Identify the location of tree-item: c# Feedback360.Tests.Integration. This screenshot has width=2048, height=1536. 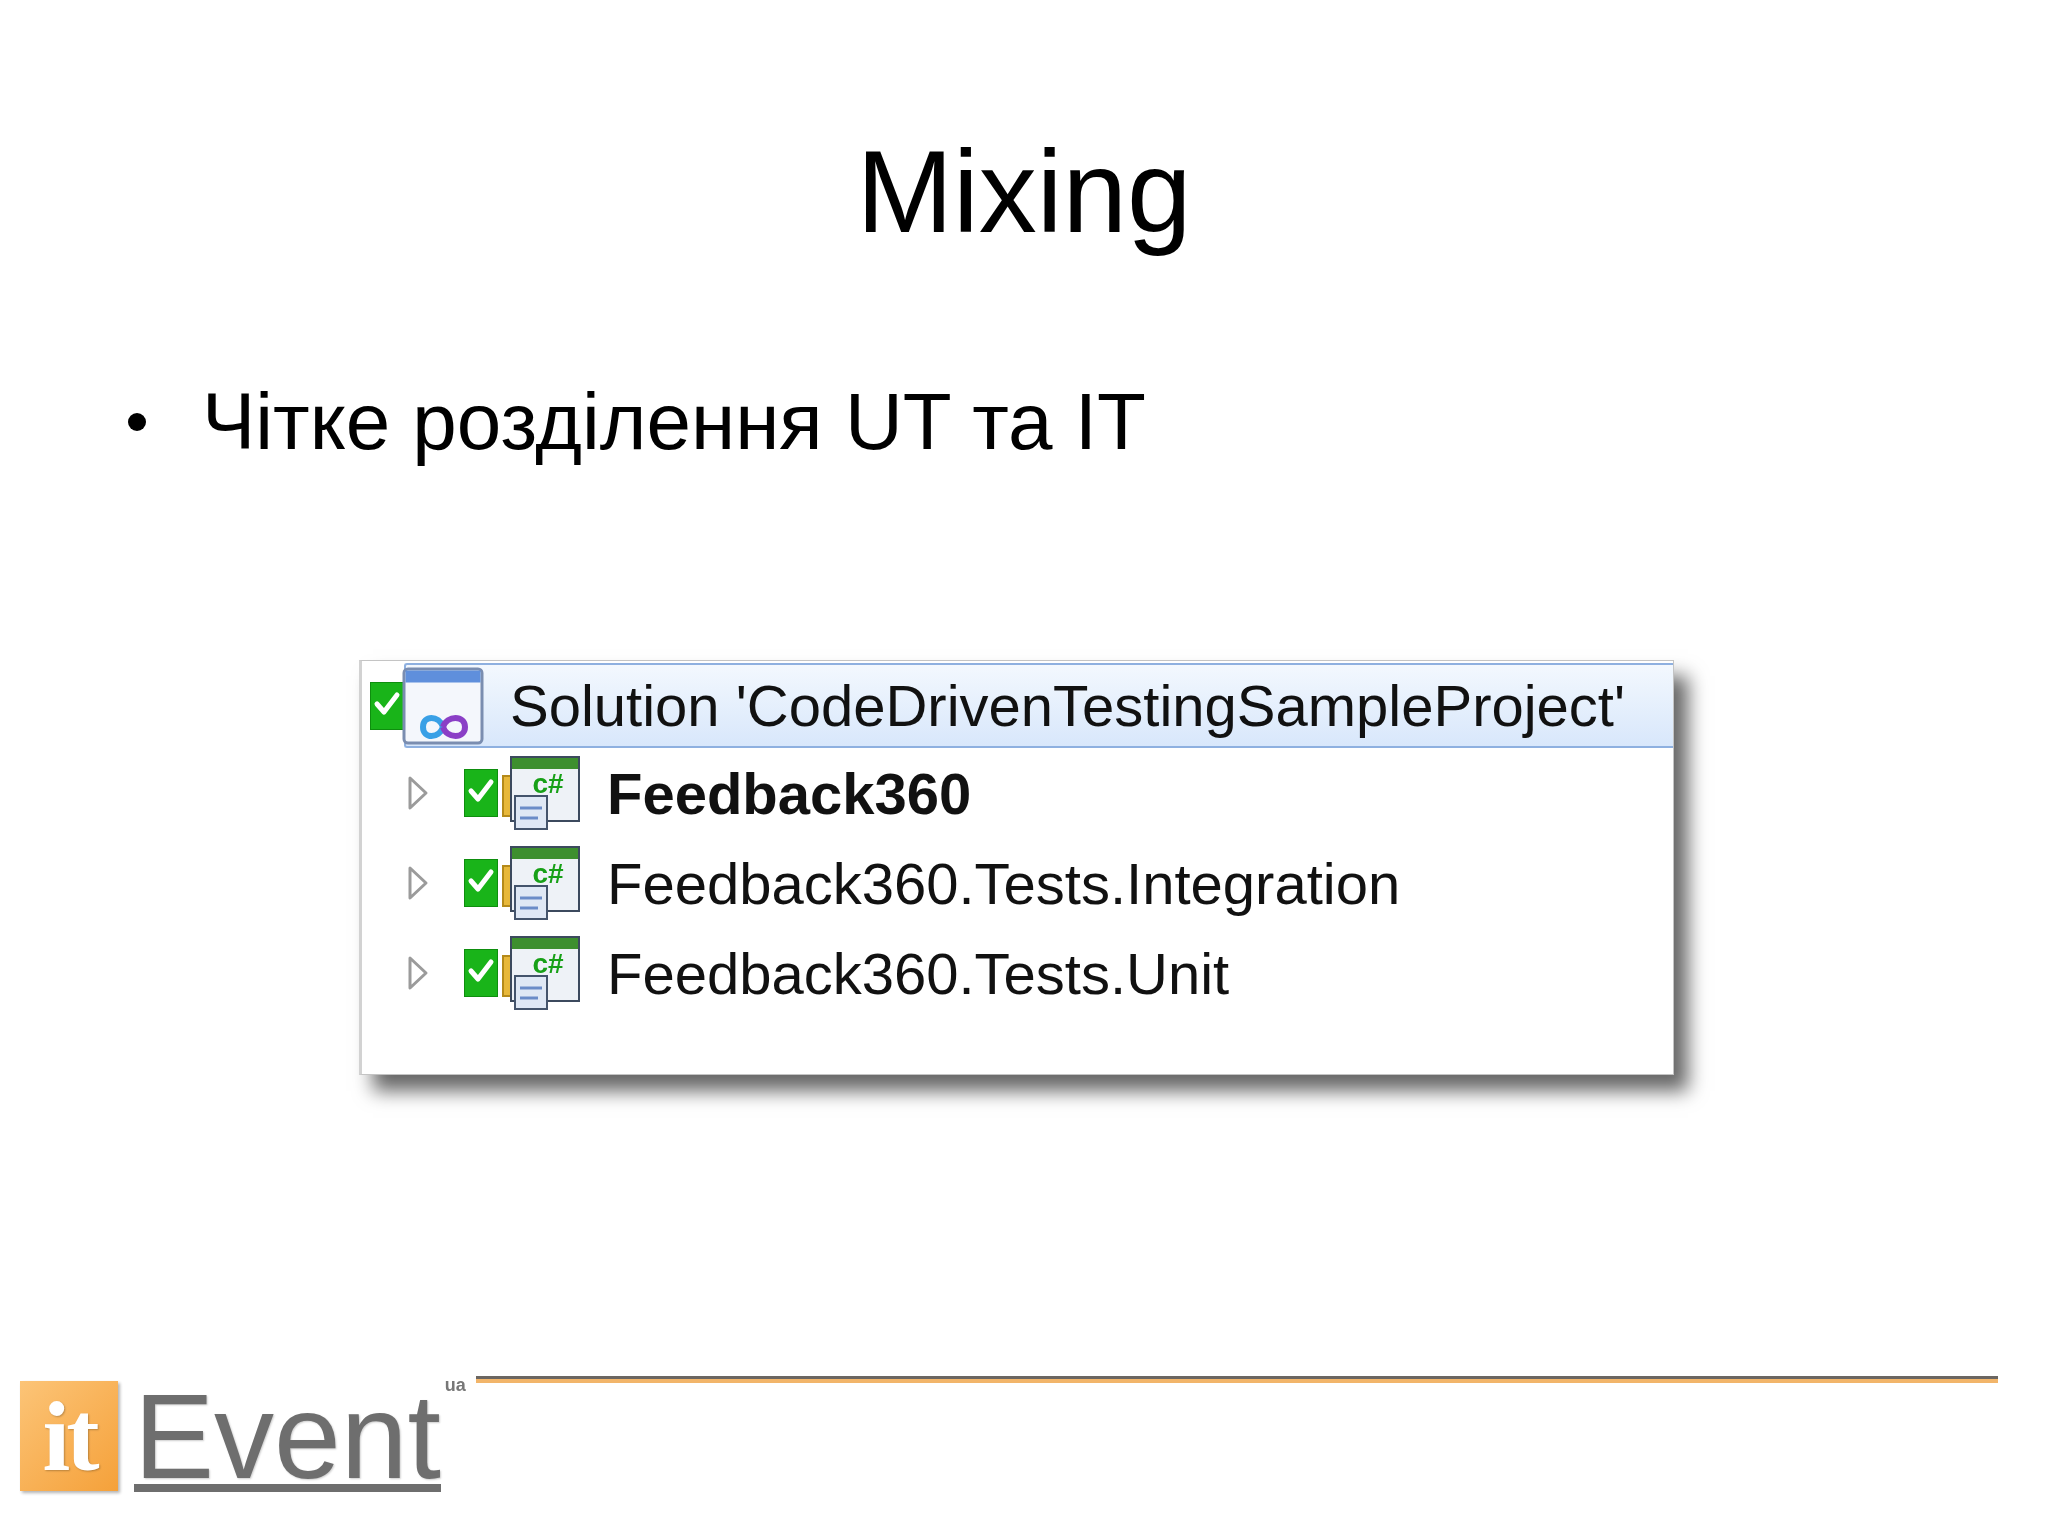
(951, 883).